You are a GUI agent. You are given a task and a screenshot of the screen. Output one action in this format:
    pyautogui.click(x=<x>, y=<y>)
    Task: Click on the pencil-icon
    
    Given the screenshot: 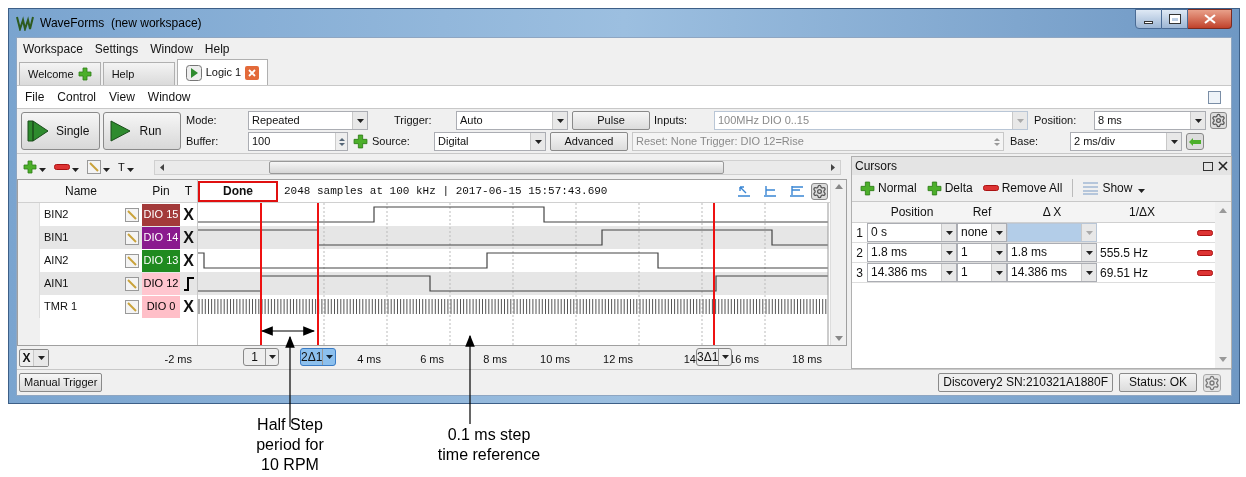 What is the action you would take?
    pyautogui.click(x=132, y=237)
    